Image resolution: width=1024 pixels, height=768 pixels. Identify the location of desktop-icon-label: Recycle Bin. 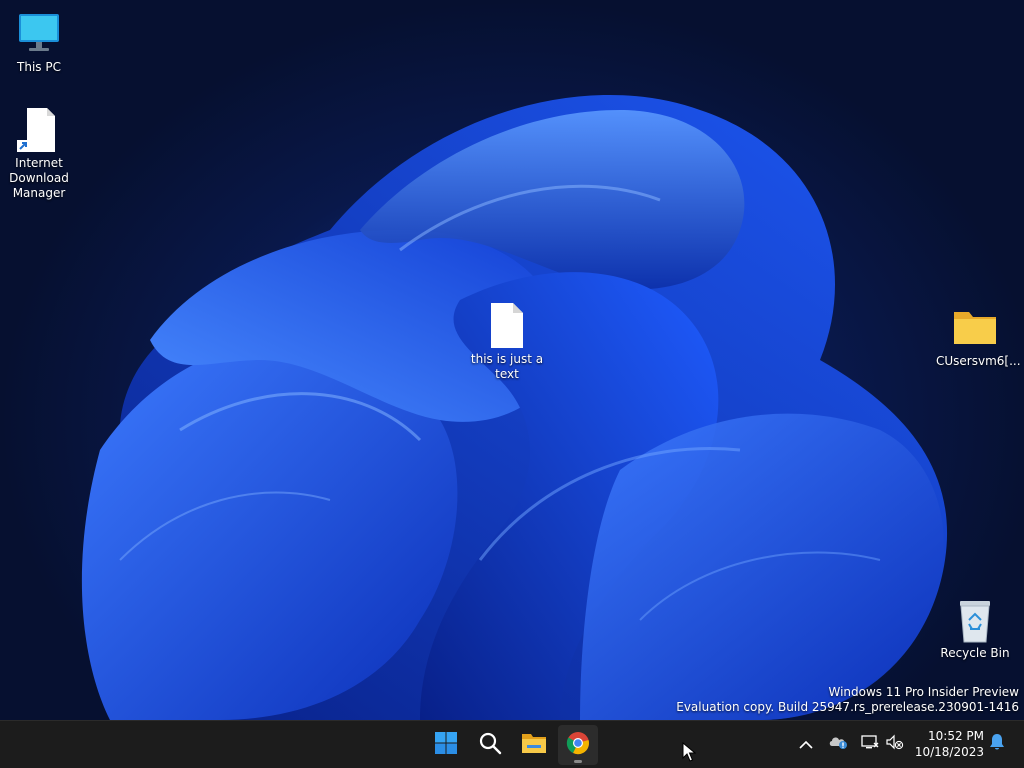
(975, 653).